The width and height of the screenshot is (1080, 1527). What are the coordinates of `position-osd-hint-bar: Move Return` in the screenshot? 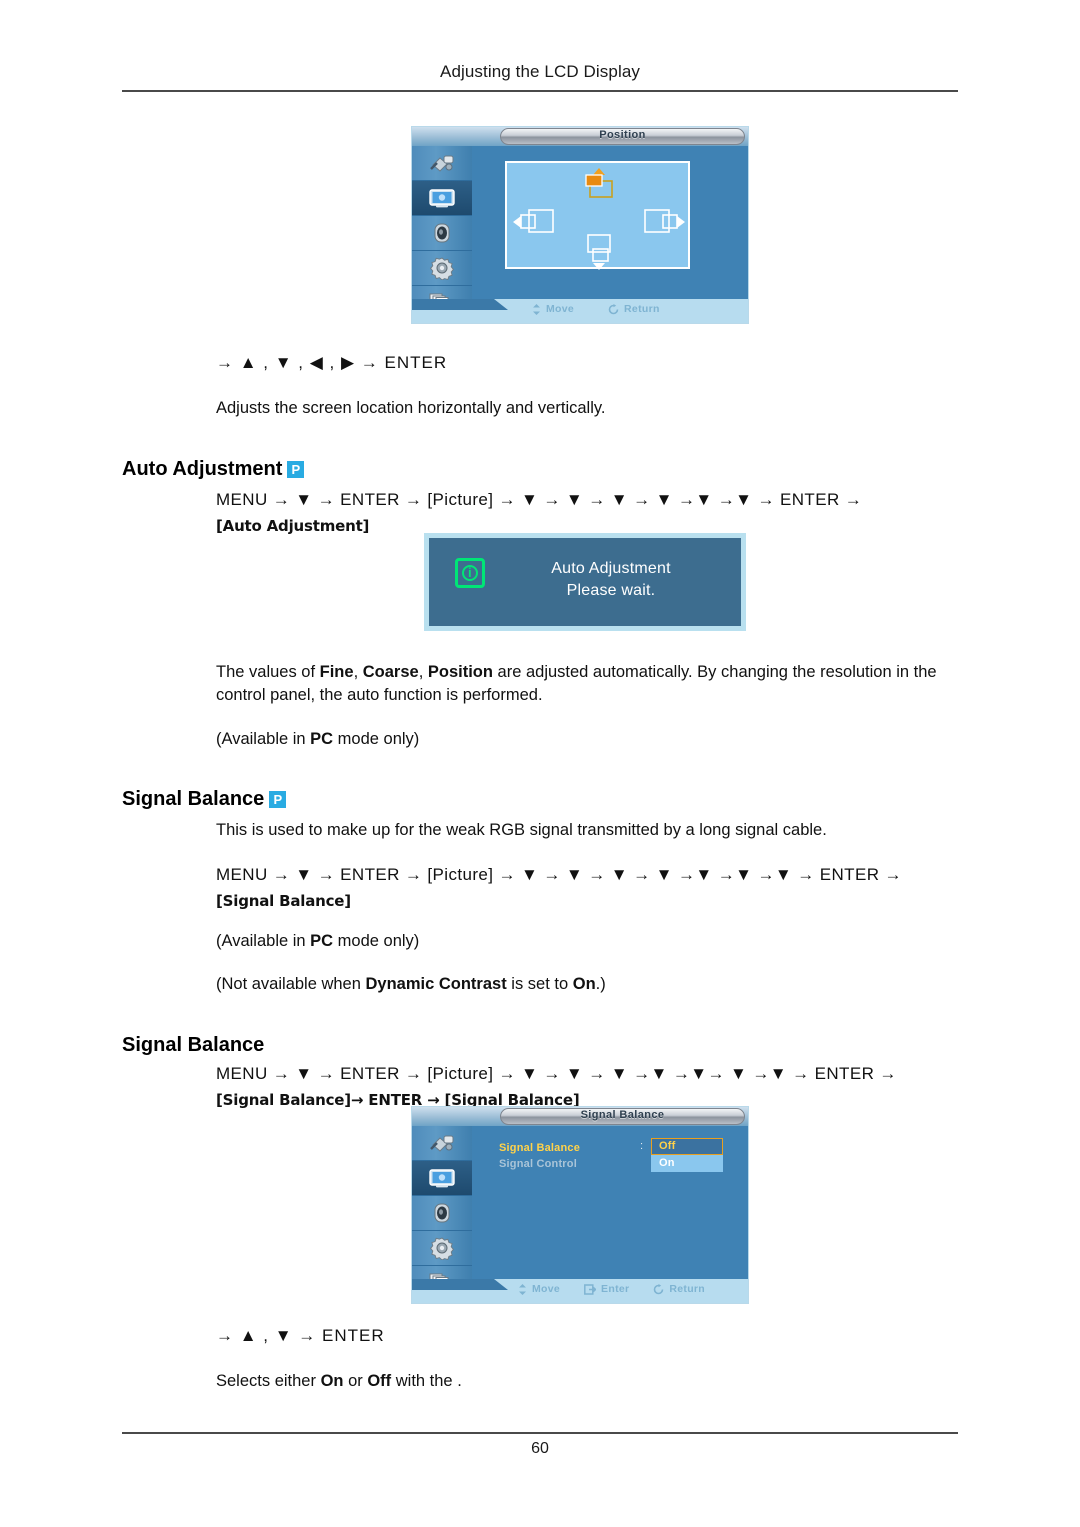 It's located at (580, 311).